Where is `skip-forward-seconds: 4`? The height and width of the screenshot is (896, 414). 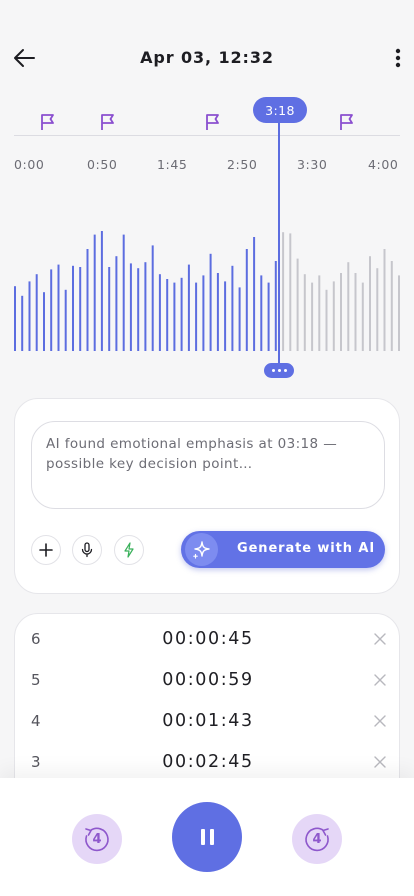 skip-forward-seconds: 4 is located at coordinates (317, 839).